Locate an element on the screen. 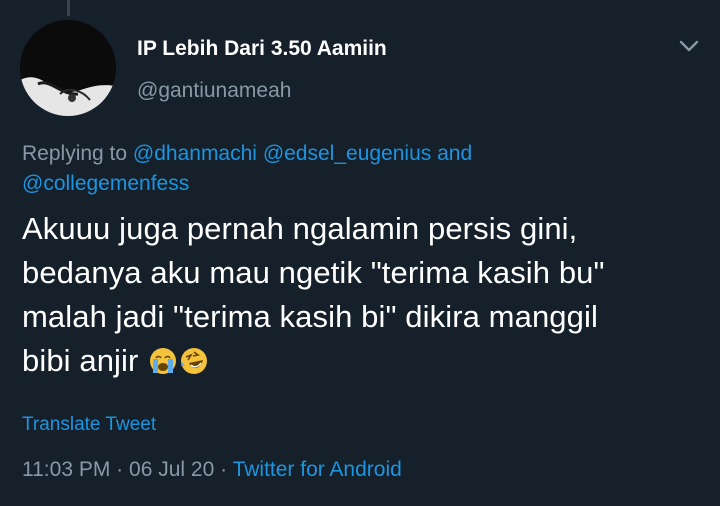 The width and height of the screenshot is (720, 506). replying-to-label: Replying to is located at coordinates (75, 153).